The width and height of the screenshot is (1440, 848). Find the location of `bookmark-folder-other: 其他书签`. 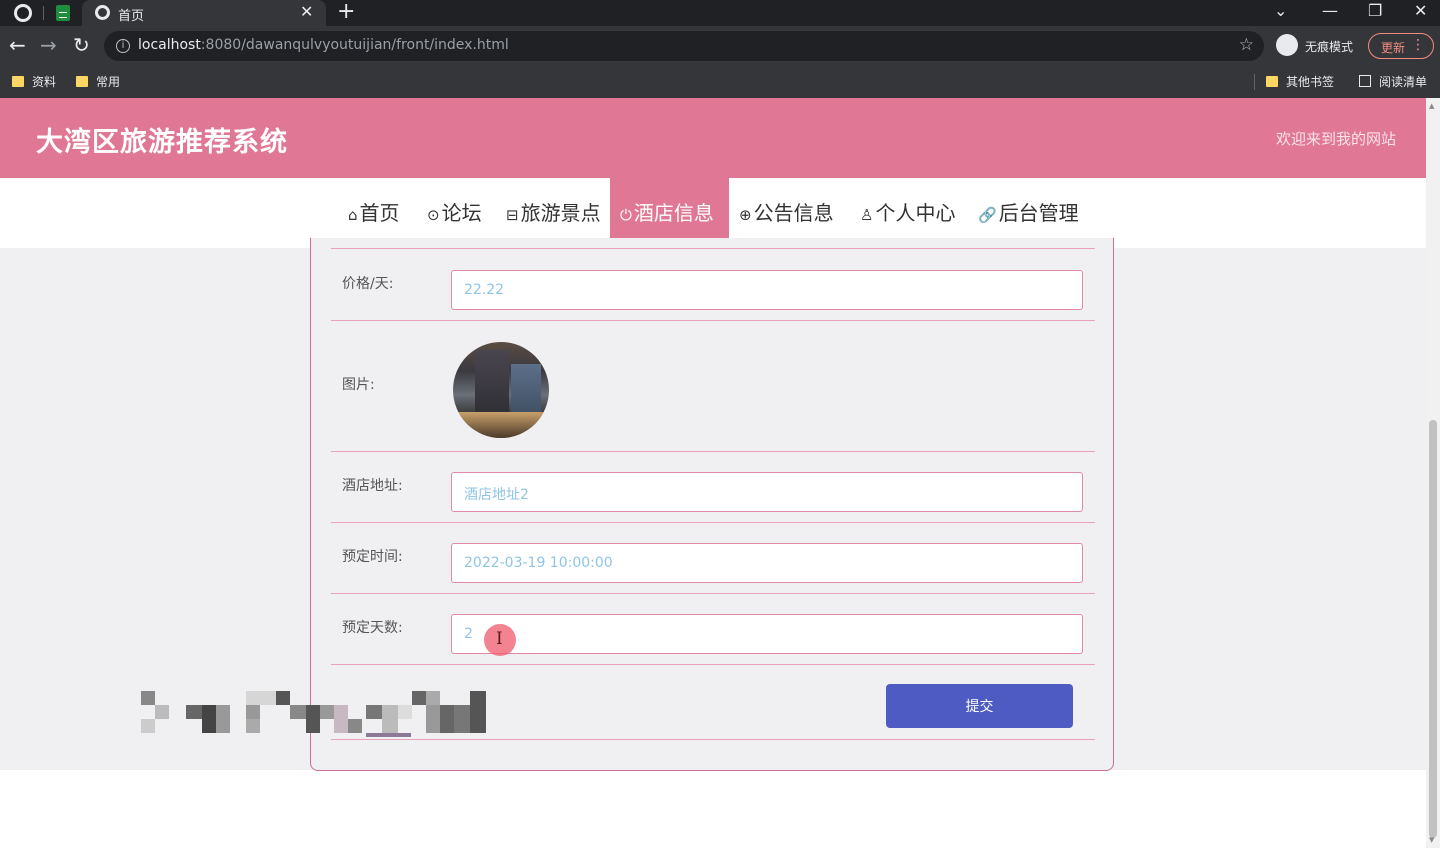

bookmark-folder-other: 其他书签 is located at coordinates (1300, 81).